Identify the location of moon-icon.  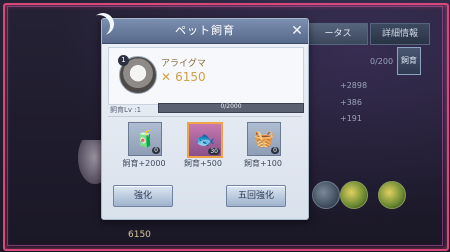
(103, 24).